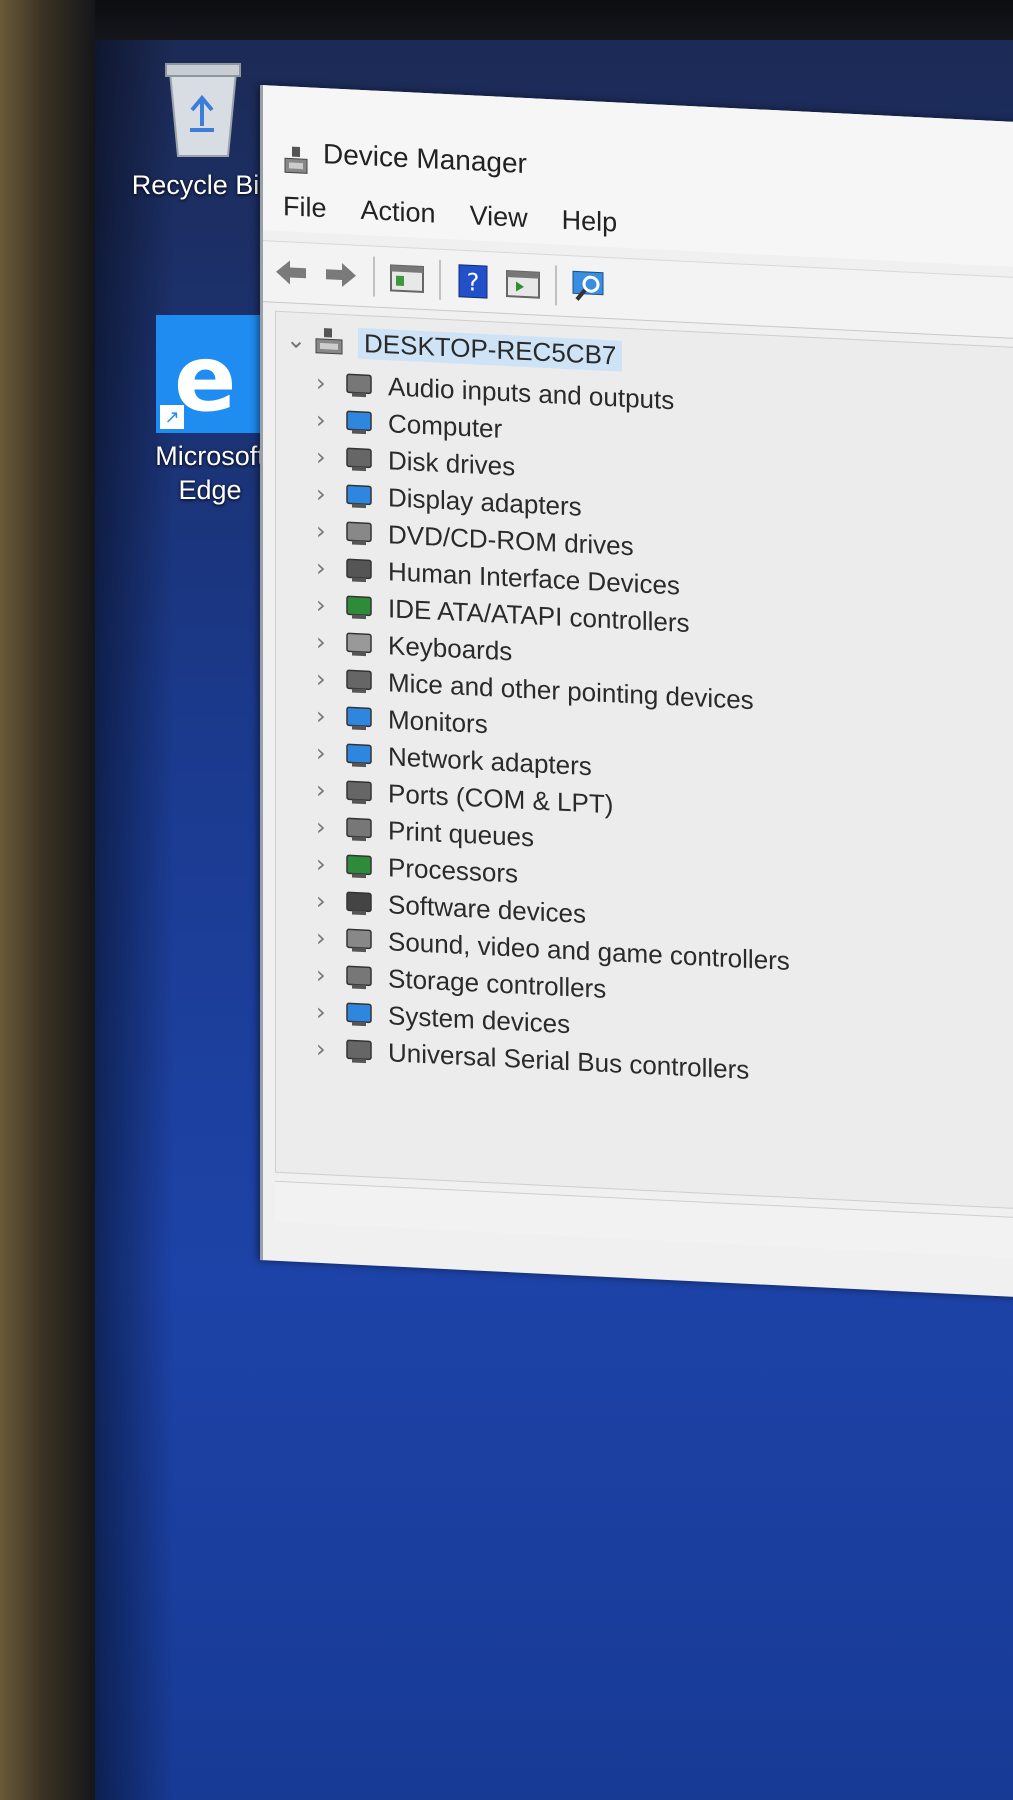  What do you see at coordinates (569, 1060) in the screenshot?
I see `tree-category-label: Universal Serial Bus controllers` at bounding box center [569, 1060].